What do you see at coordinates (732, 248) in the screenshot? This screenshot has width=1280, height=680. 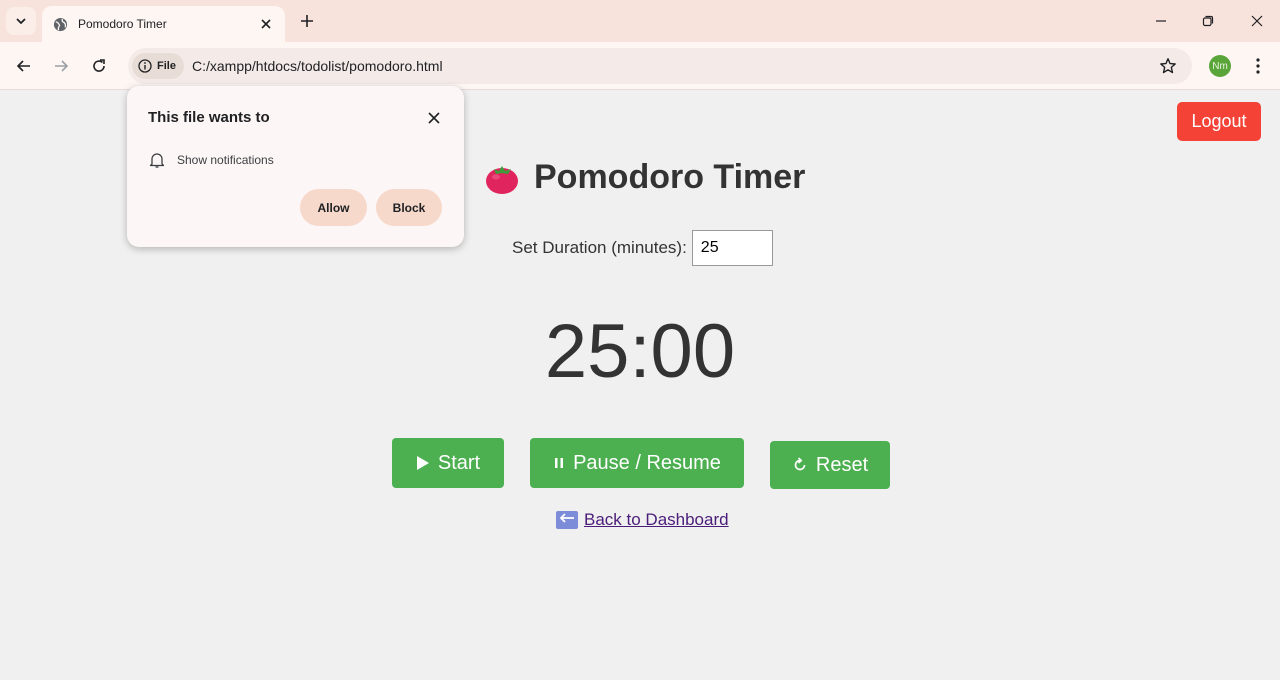 I see `duration-input` at bounding box center [732, 248].